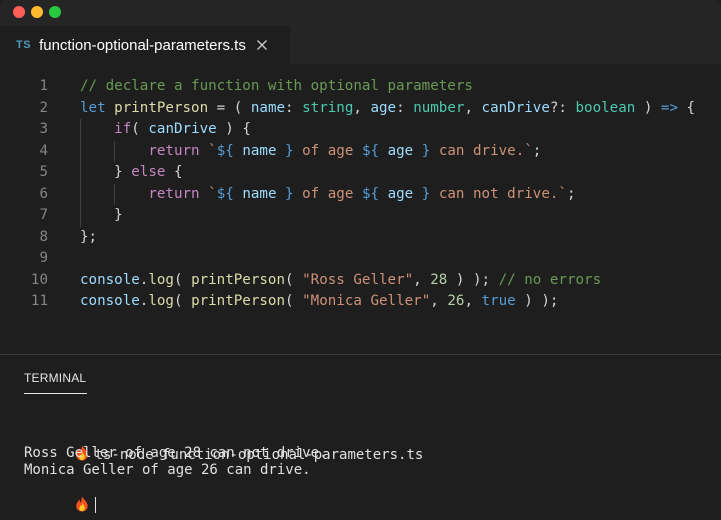 The height and width of the screenshot is (520, 721). Describe the element at coordinates (262, 45) in the screenshot. I see `close-icon` at that location.